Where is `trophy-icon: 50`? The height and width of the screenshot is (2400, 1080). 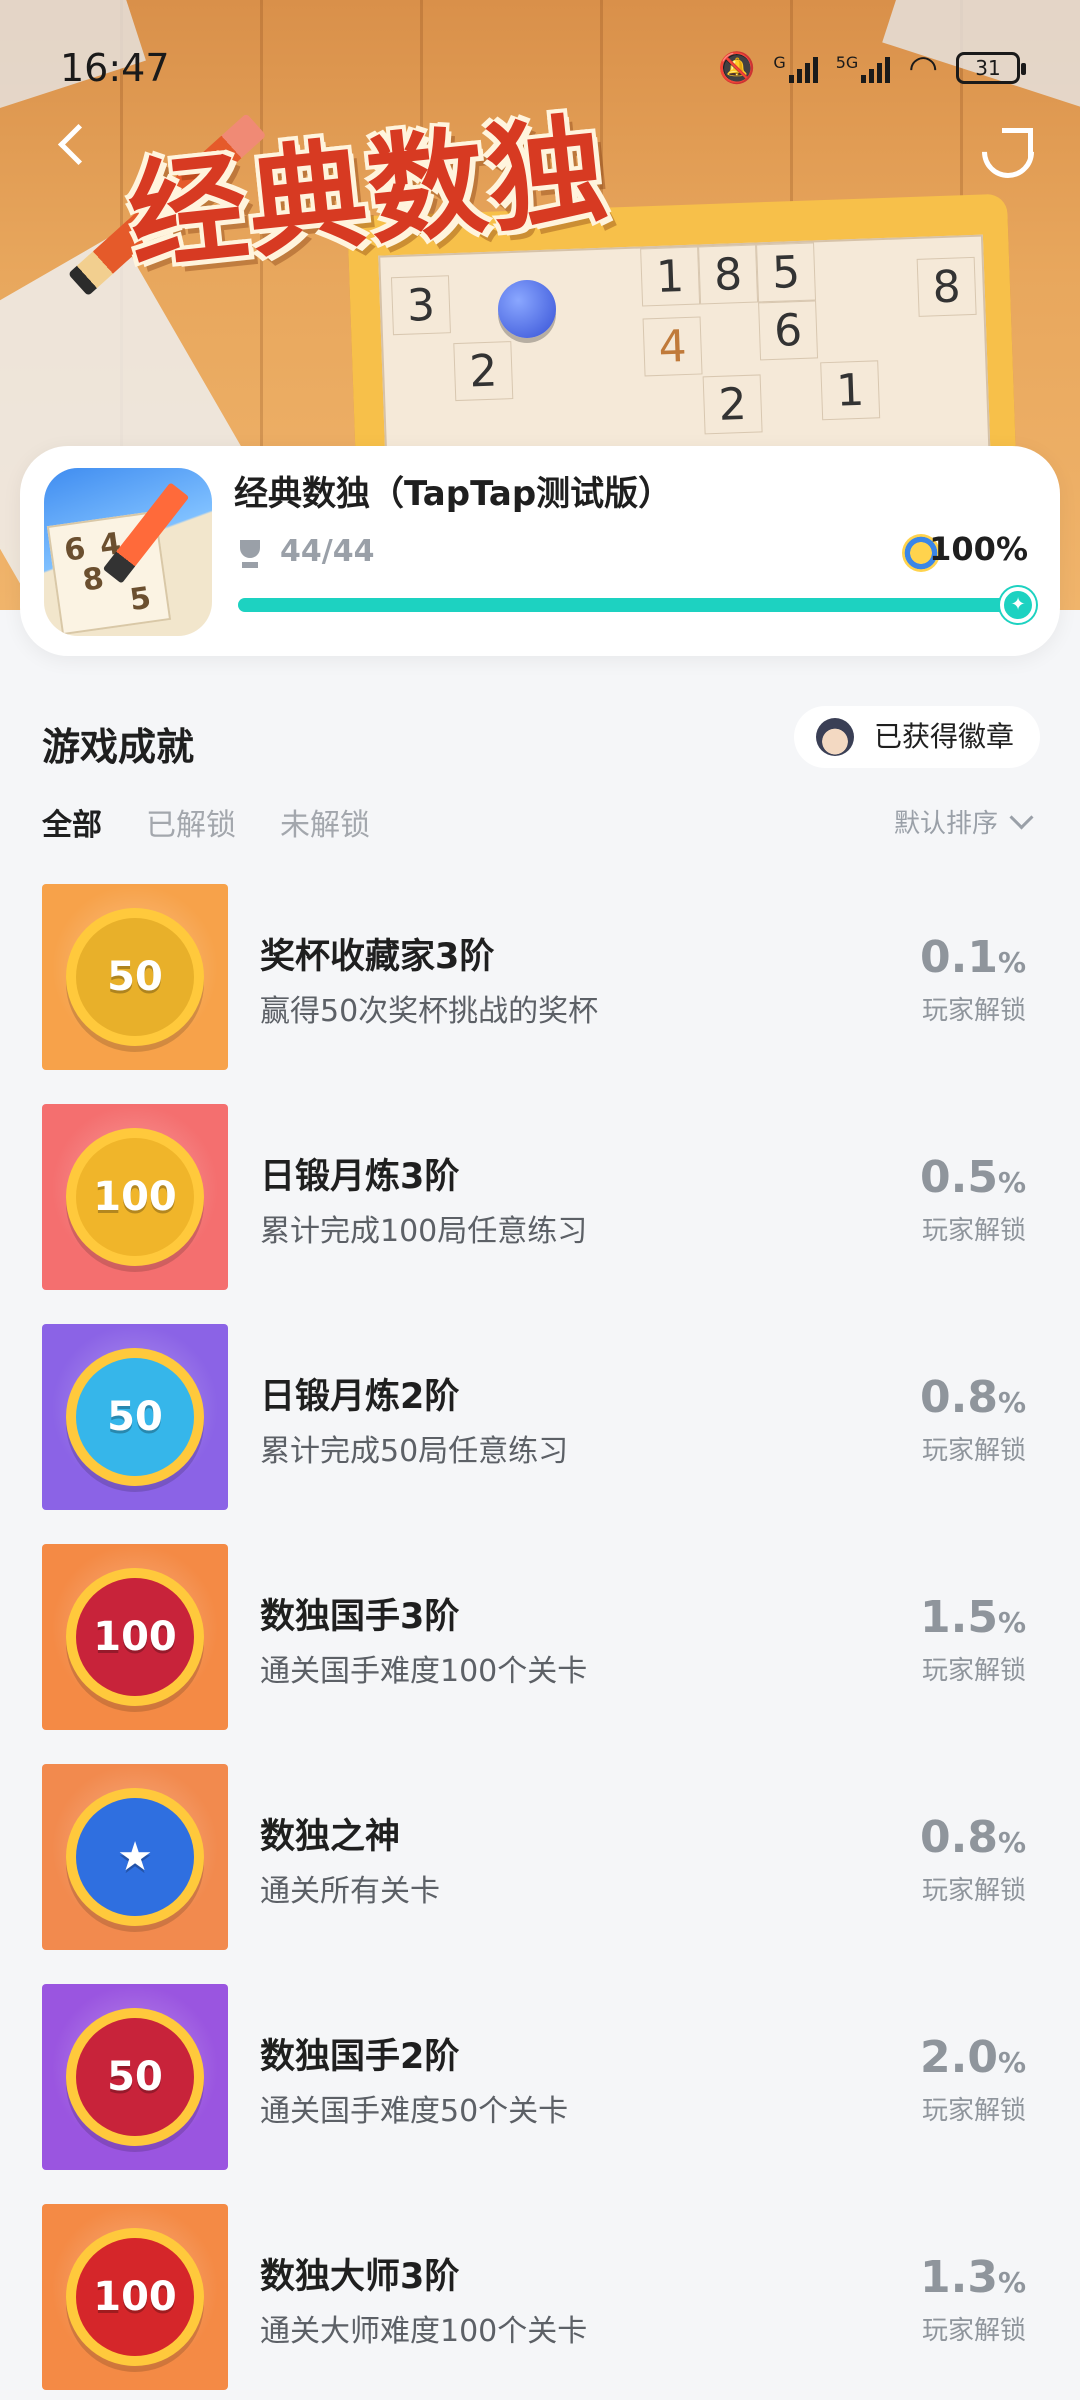
trophy-icon: 50 is located at coordinates (135, 977).